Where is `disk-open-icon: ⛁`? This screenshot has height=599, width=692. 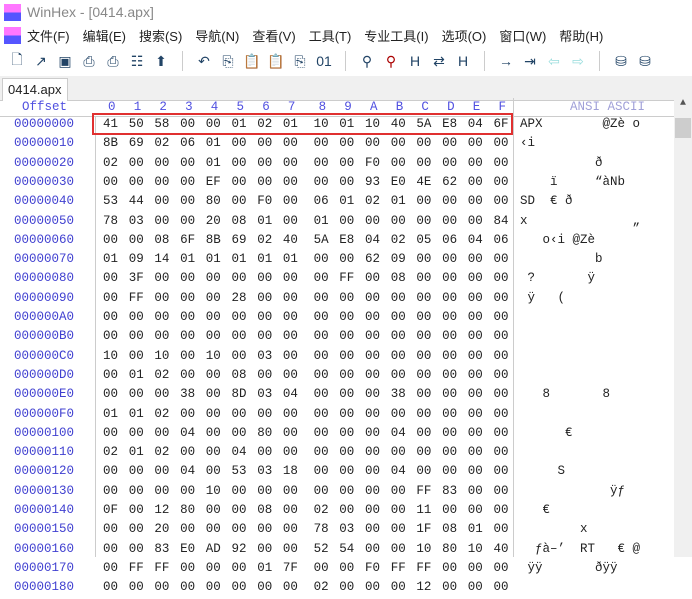 disk-open-icon: ⛁ is located at coordinates (621, 61).